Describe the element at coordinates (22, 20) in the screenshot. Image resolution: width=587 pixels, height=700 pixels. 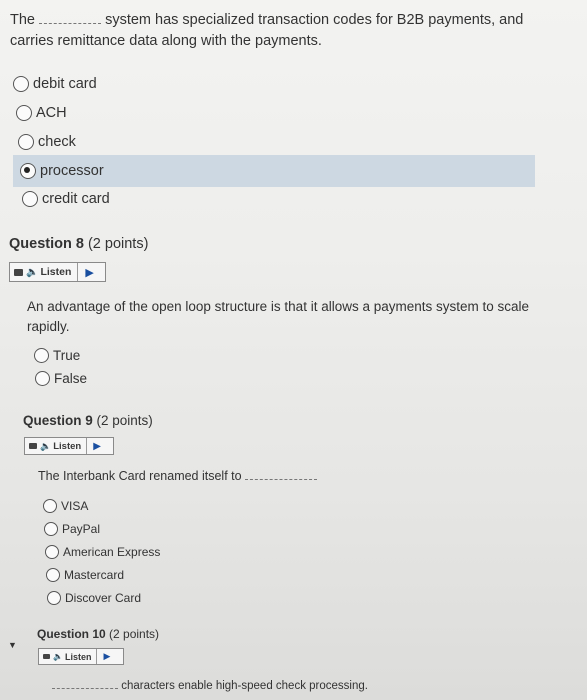
I see `q7-text-pre: The` at that location.